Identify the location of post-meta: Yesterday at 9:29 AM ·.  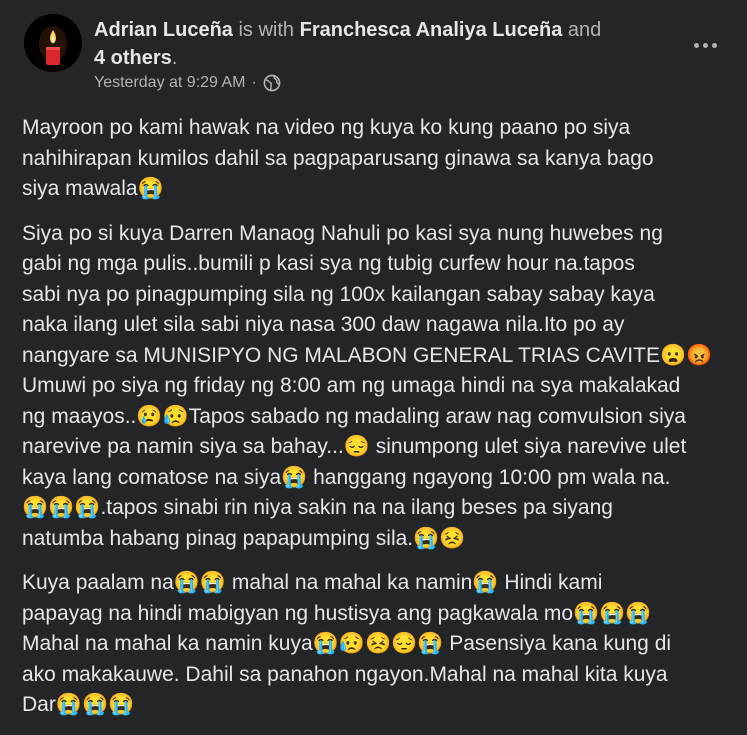
(374, 83).